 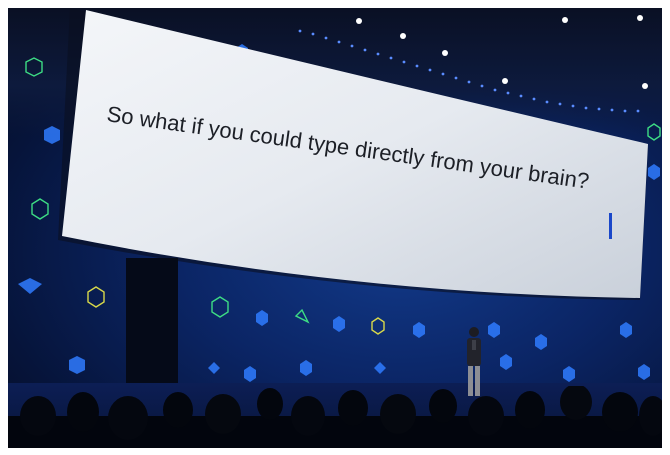 What do you see at coordinates (335, 417) in the screenshot?
I see `audience-silhouettes` at bounding box center [335, 417].